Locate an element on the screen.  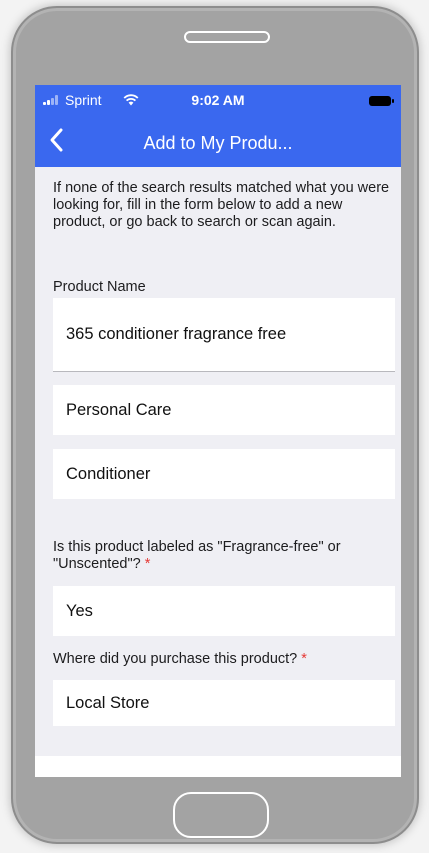
subcategory-value: Conditioner is located at coordinates (108, 473).